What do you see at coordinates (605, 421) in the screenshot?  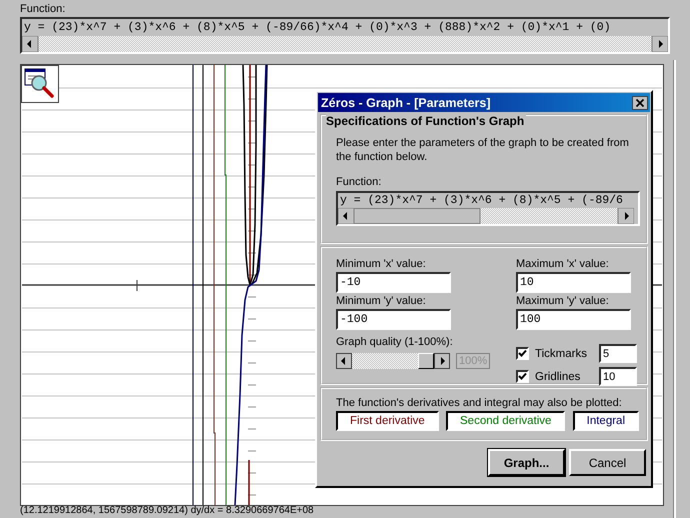 I see `plot-toggle-button: Integral` at bounding box center [605, 421].